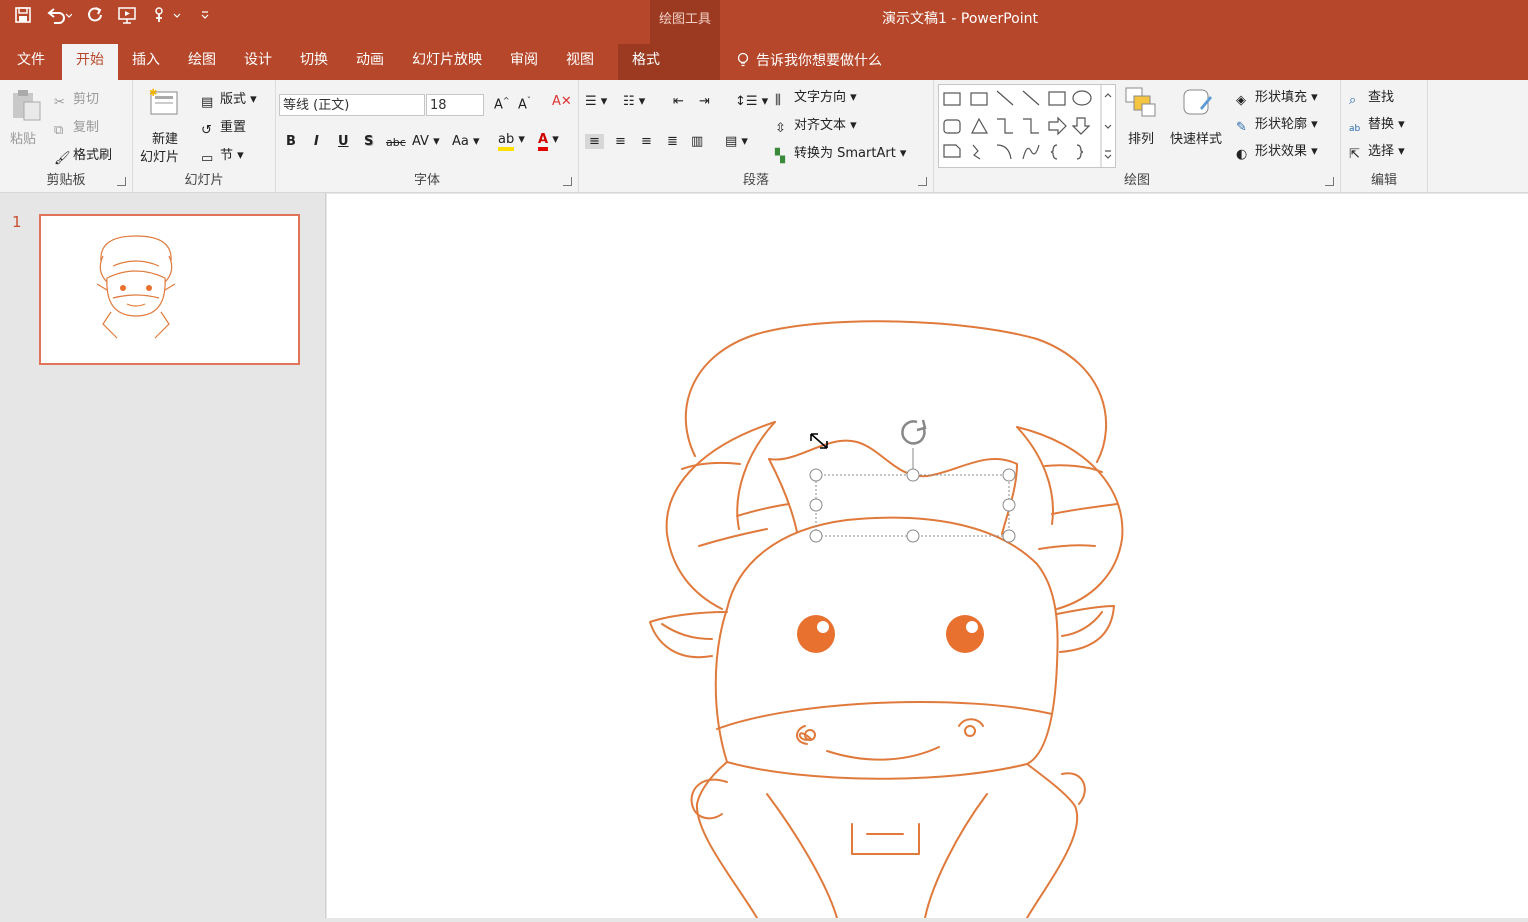 The height and width of the screenshot is (922, 1528). I want to click on tab-slideshow: 幻灯片放映, so click(447, 62).